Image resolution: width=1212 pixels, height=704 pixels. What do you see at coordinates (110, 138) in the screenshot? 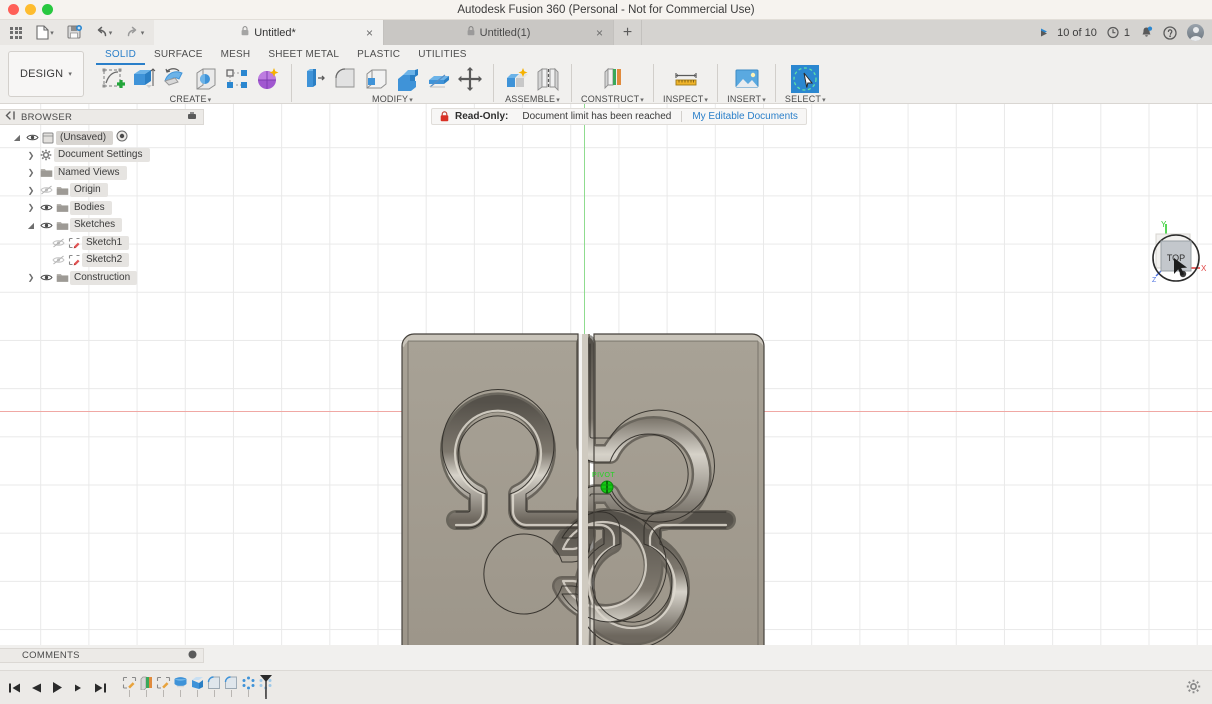
I see `tree-node-unsaved: ◢ (Unsaved)` at bounding box center [110, 138].